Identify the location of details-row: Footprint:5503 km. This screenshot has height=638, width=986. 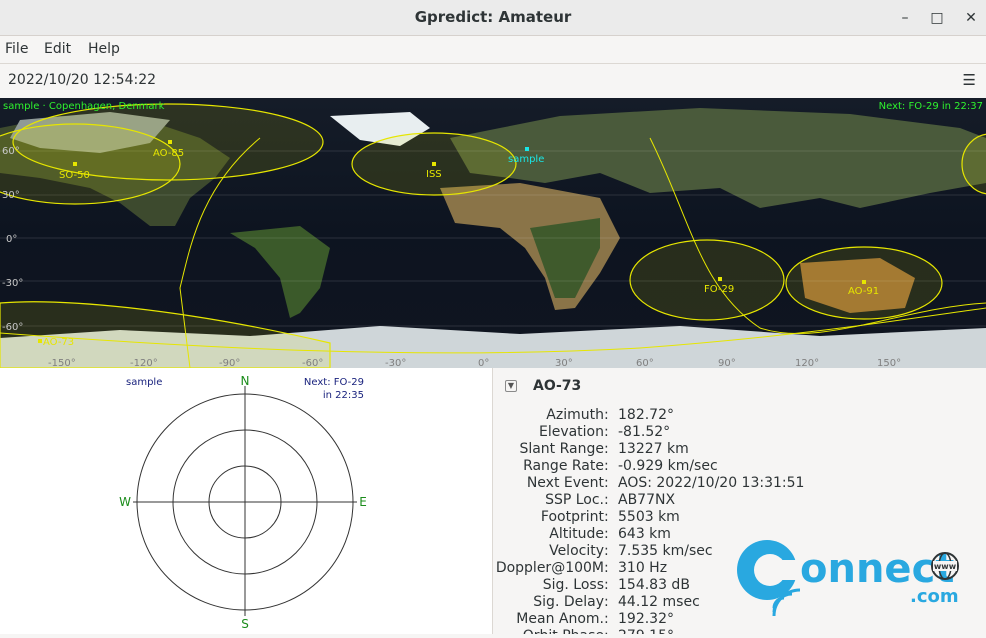
(739, 517).